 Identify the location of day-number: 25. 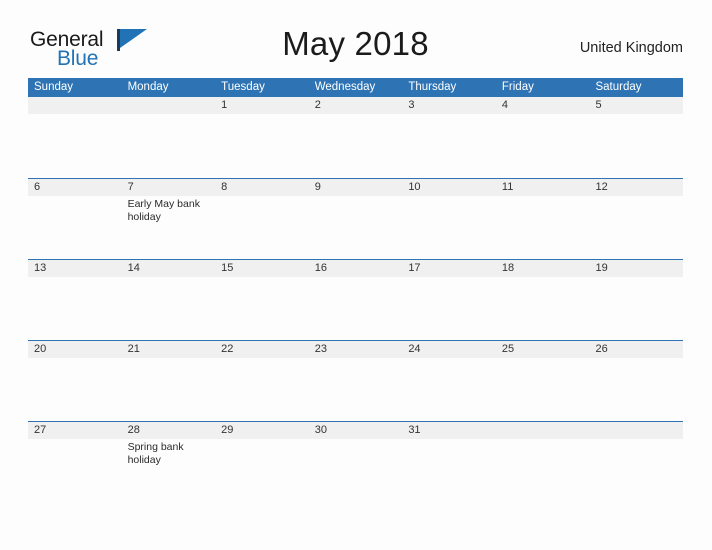
(508, 349).